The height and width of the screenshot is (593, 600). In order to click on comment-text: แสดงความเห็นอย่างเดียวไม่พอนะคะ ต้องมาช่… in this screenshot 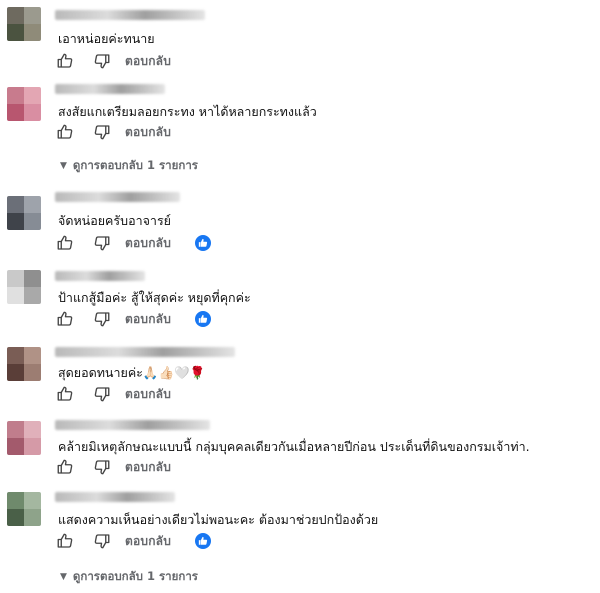, I will do `click(218, 519)`.